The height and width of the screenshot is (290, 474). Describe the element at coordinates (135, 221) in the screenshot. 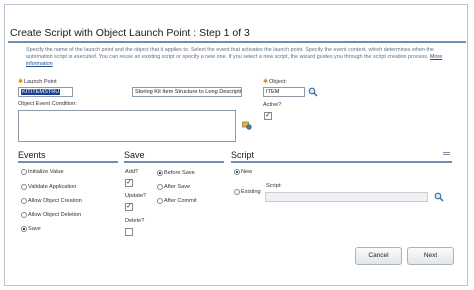

I see `delete-label: Delete?` at that location.